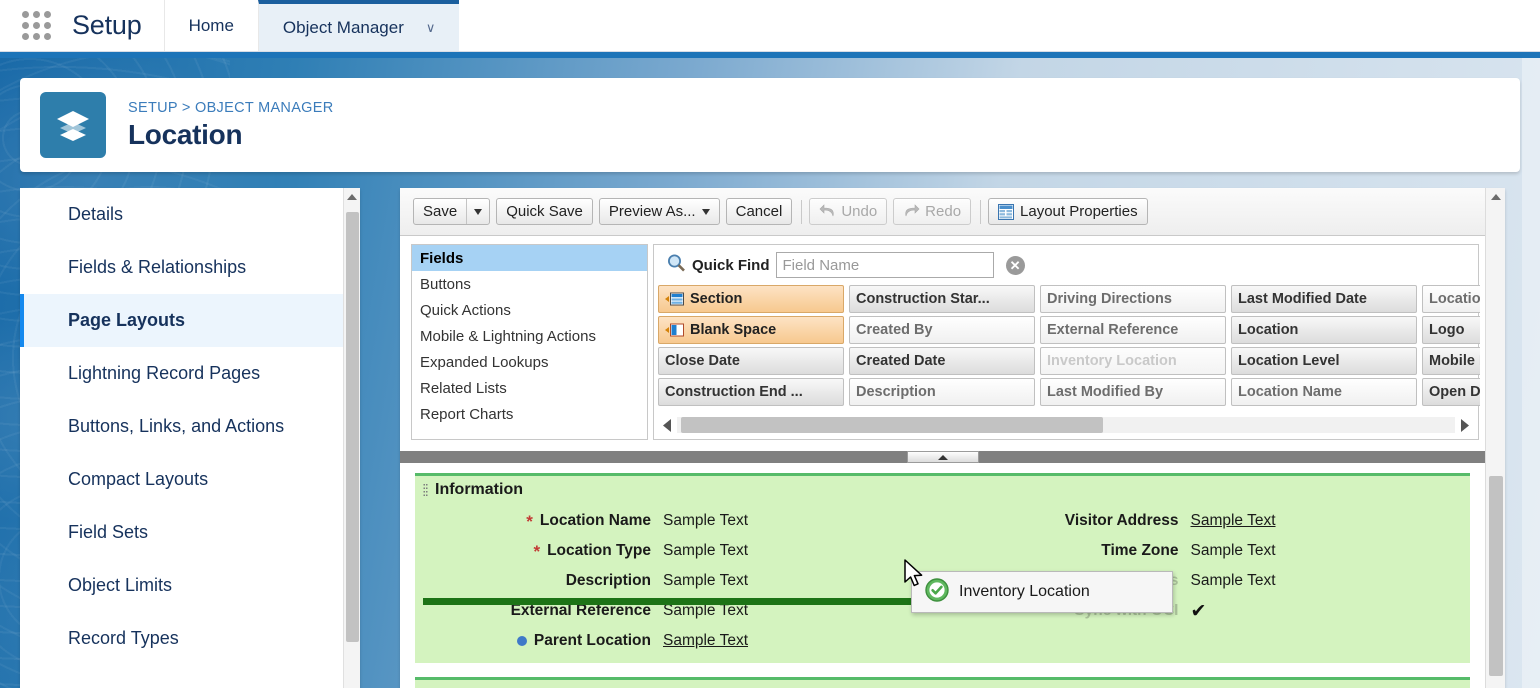 The height and width of the screenshot is (688, 1540). What do you see at coordinates (190, 426) in the screenshot?
I see `sidebar-item-buttons-links-actions: Buttons, Links, and Actions` at bounding box center [190, 426].